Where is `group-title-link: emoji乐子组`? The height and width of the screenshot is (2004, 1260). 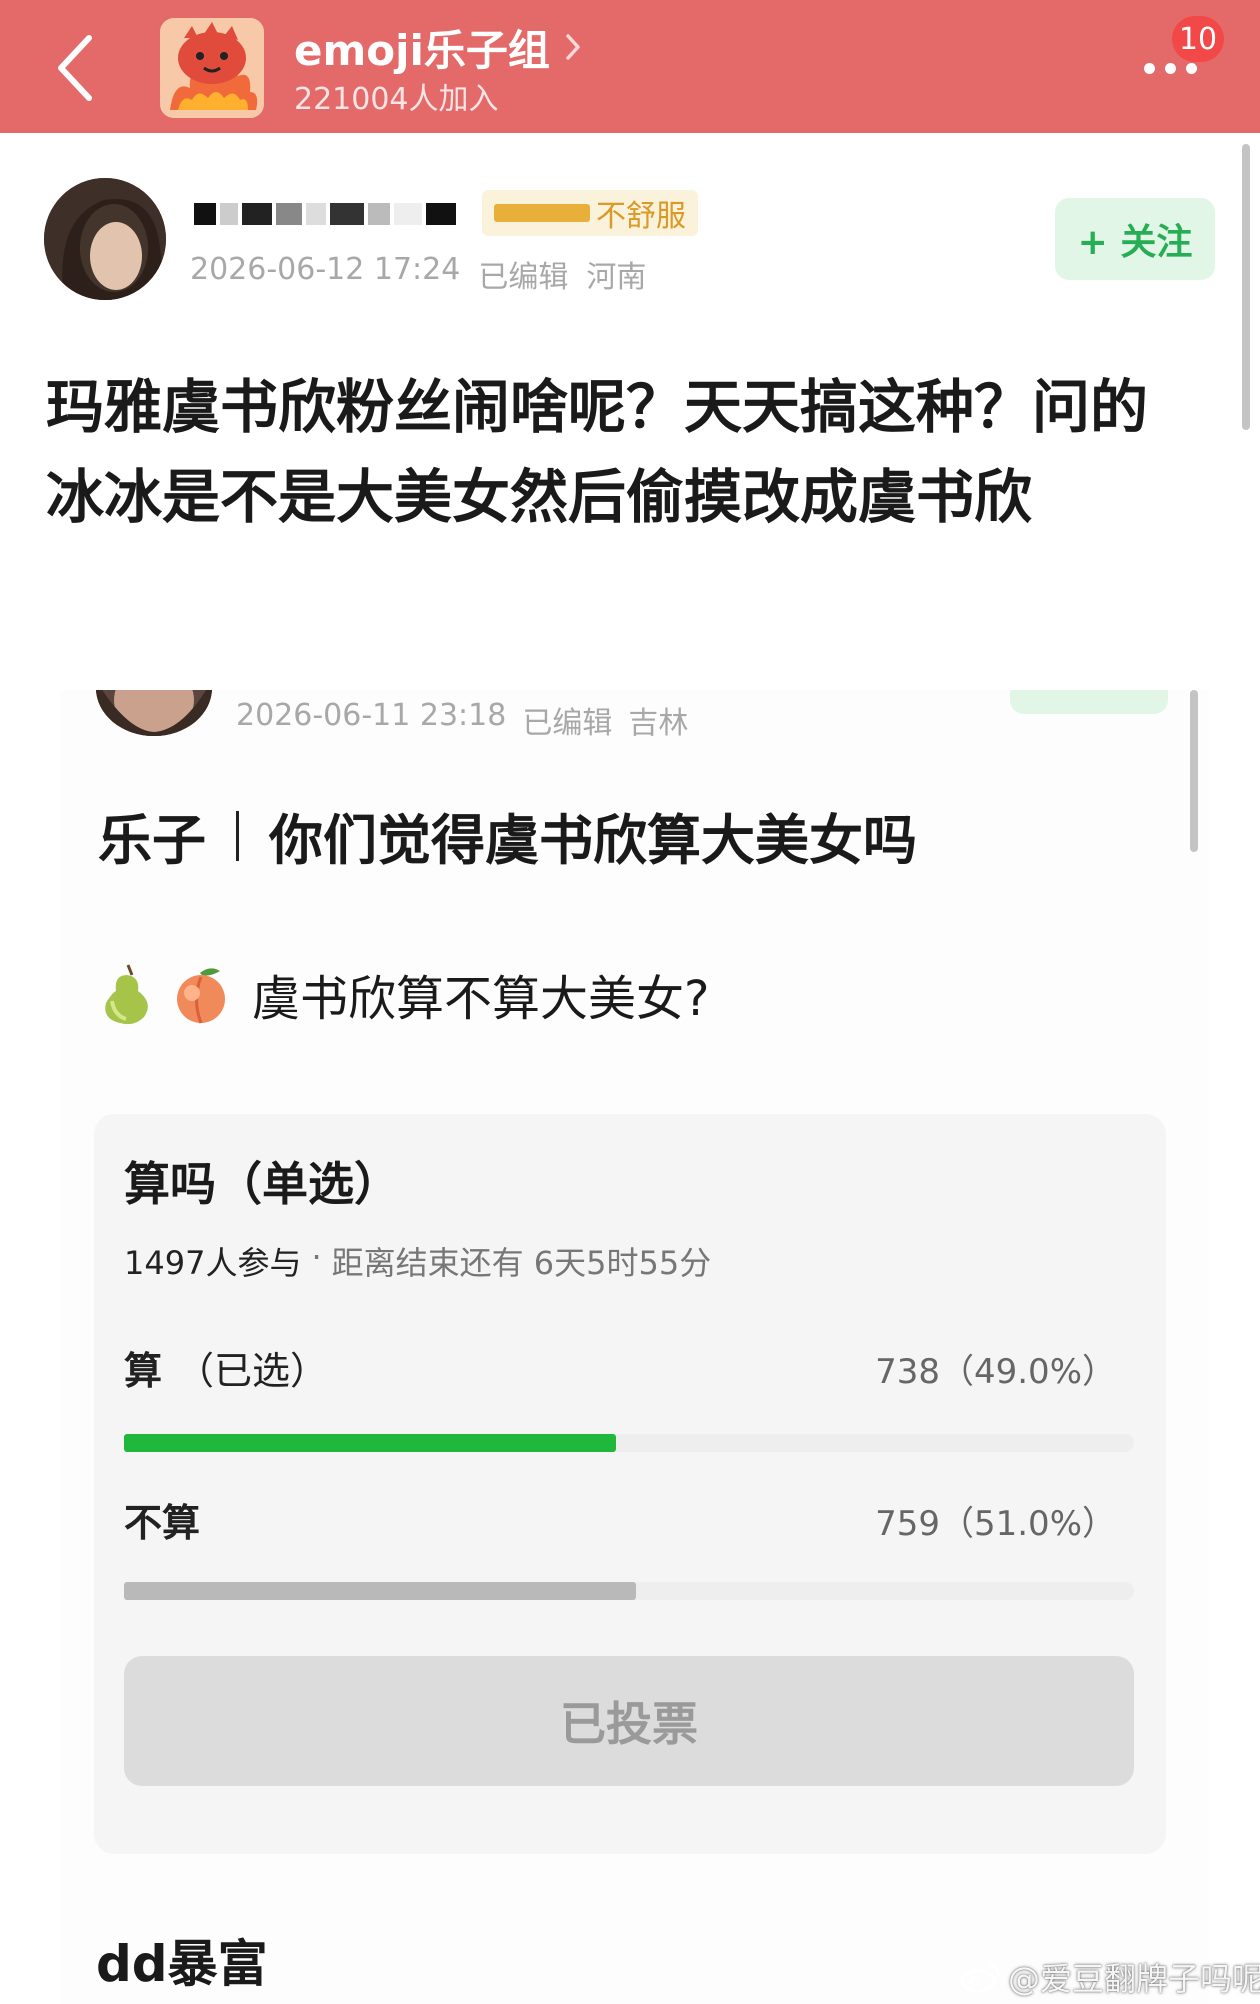 group-title-link: emoji乐子组 is located at coordinates (438, 47).